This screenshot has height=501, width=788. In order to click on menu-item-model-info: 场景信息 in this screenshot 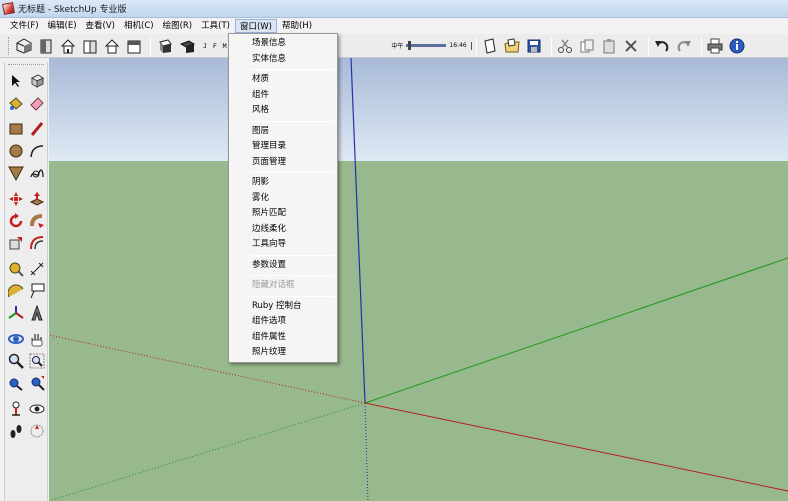, I will do `click(283, 44)`.